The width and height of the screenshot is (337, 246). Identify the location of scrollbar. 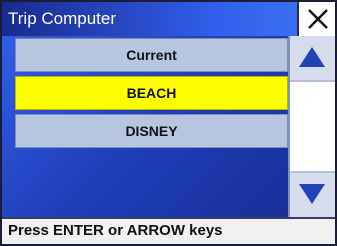
(311, 126).